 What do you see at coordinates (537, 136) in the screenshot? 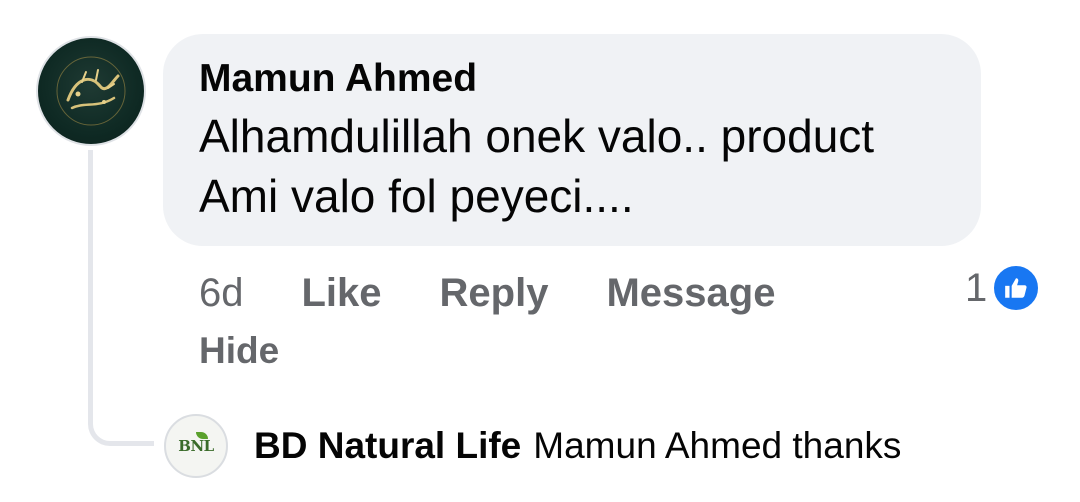
I see `comment-text-line-1: Alhamdulillah onek valo.. product` at bounding box center [537, 136].